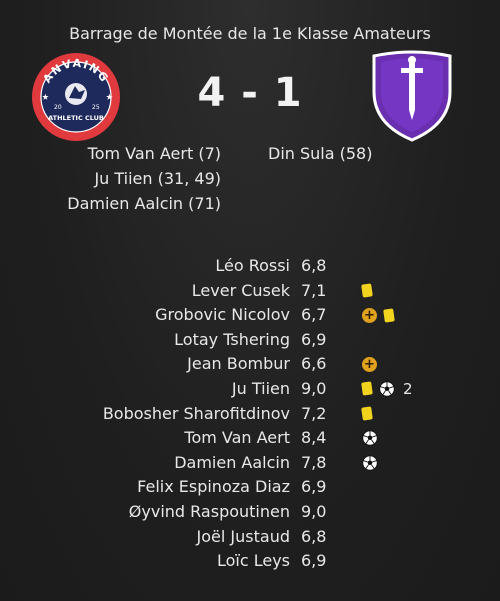 This screenshot has height=601, width=500. I want to click on player-row: Lotay Tshering 6,9, so click(250, 340).